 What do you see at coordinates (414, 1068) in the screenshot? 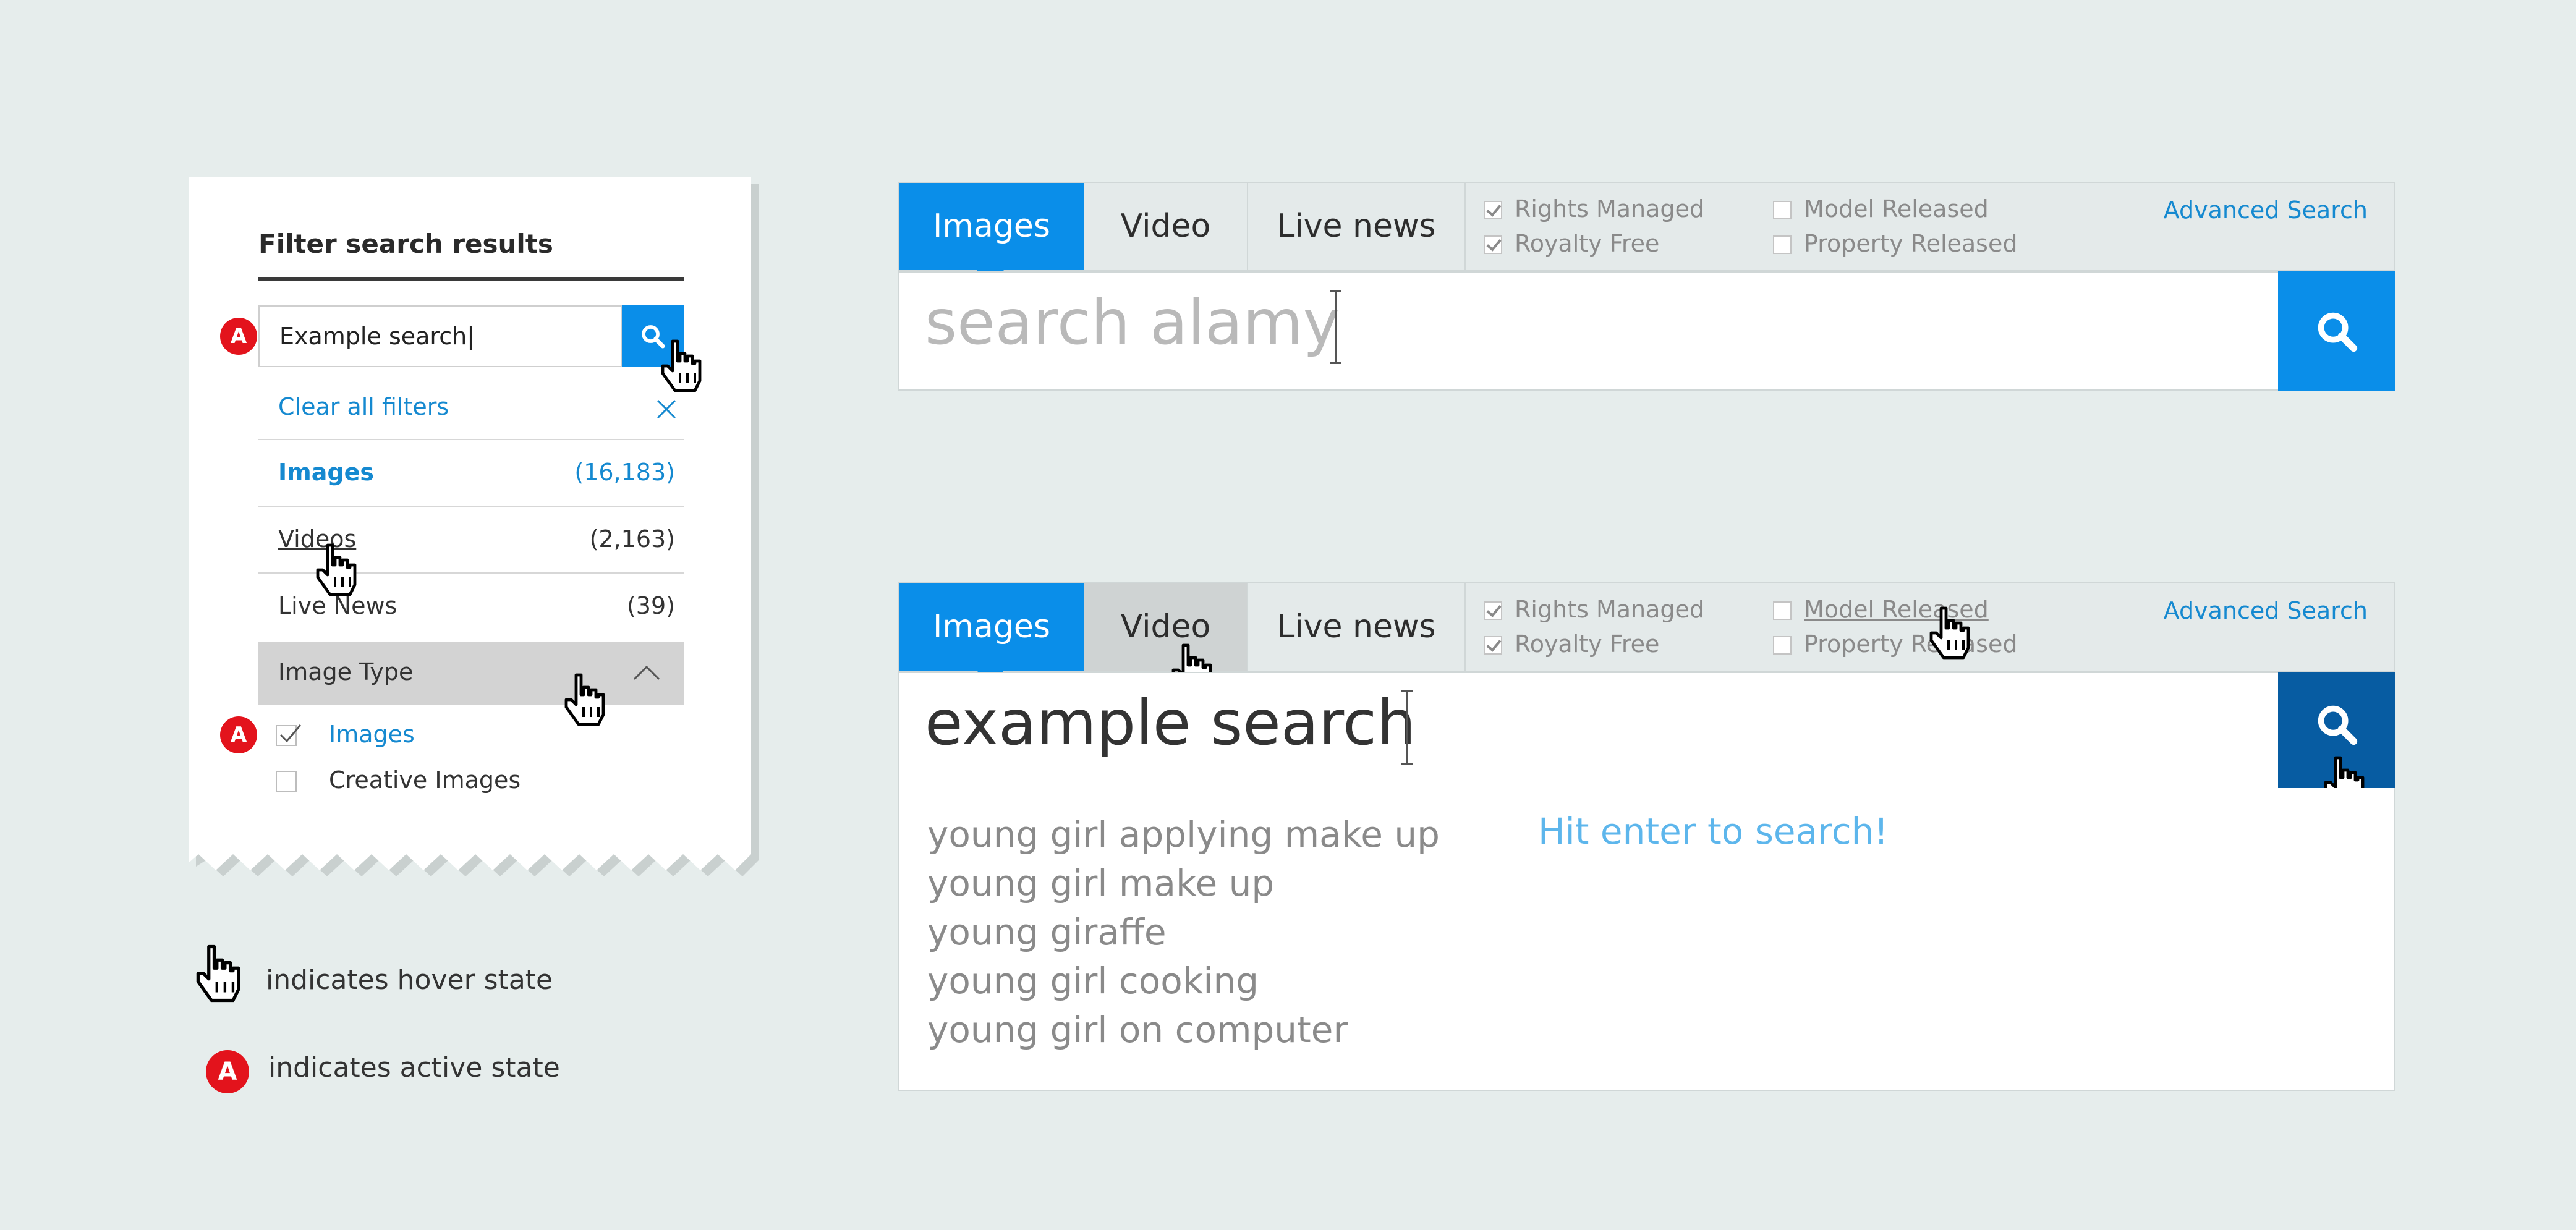
I see `legend-active-text: indicates active state` at bounding box center [414, 1068].